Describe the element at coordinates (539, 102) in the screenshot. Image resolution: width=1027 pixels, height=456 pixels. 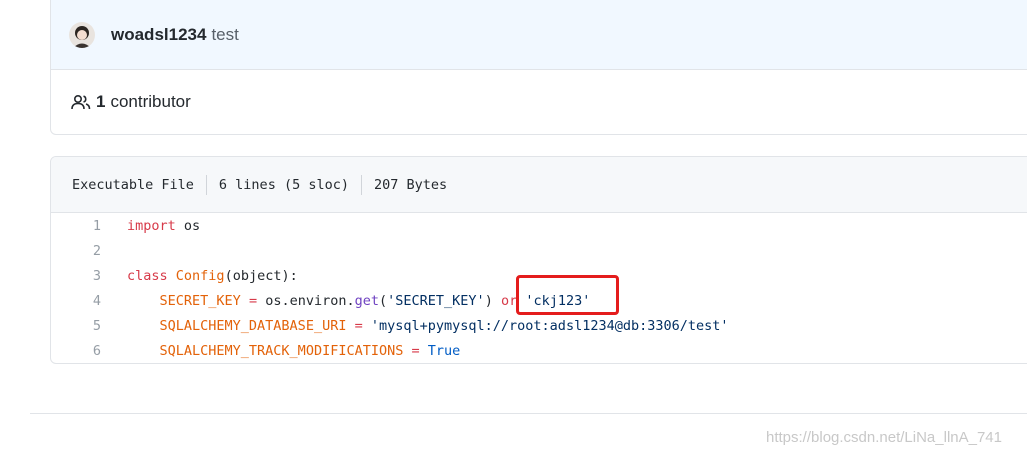
I see `contributors-row: 1 contributor` at that location.